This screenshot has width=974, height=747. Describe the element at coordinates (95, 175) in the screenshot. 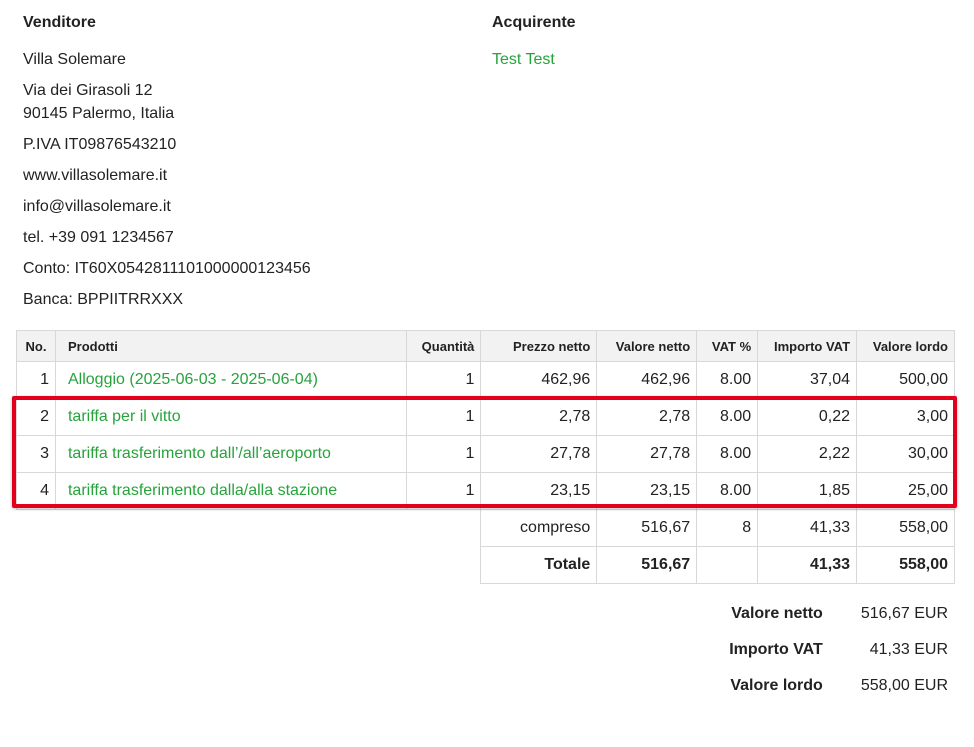

I see `seller-website: www.villasolemare.it` at that location.